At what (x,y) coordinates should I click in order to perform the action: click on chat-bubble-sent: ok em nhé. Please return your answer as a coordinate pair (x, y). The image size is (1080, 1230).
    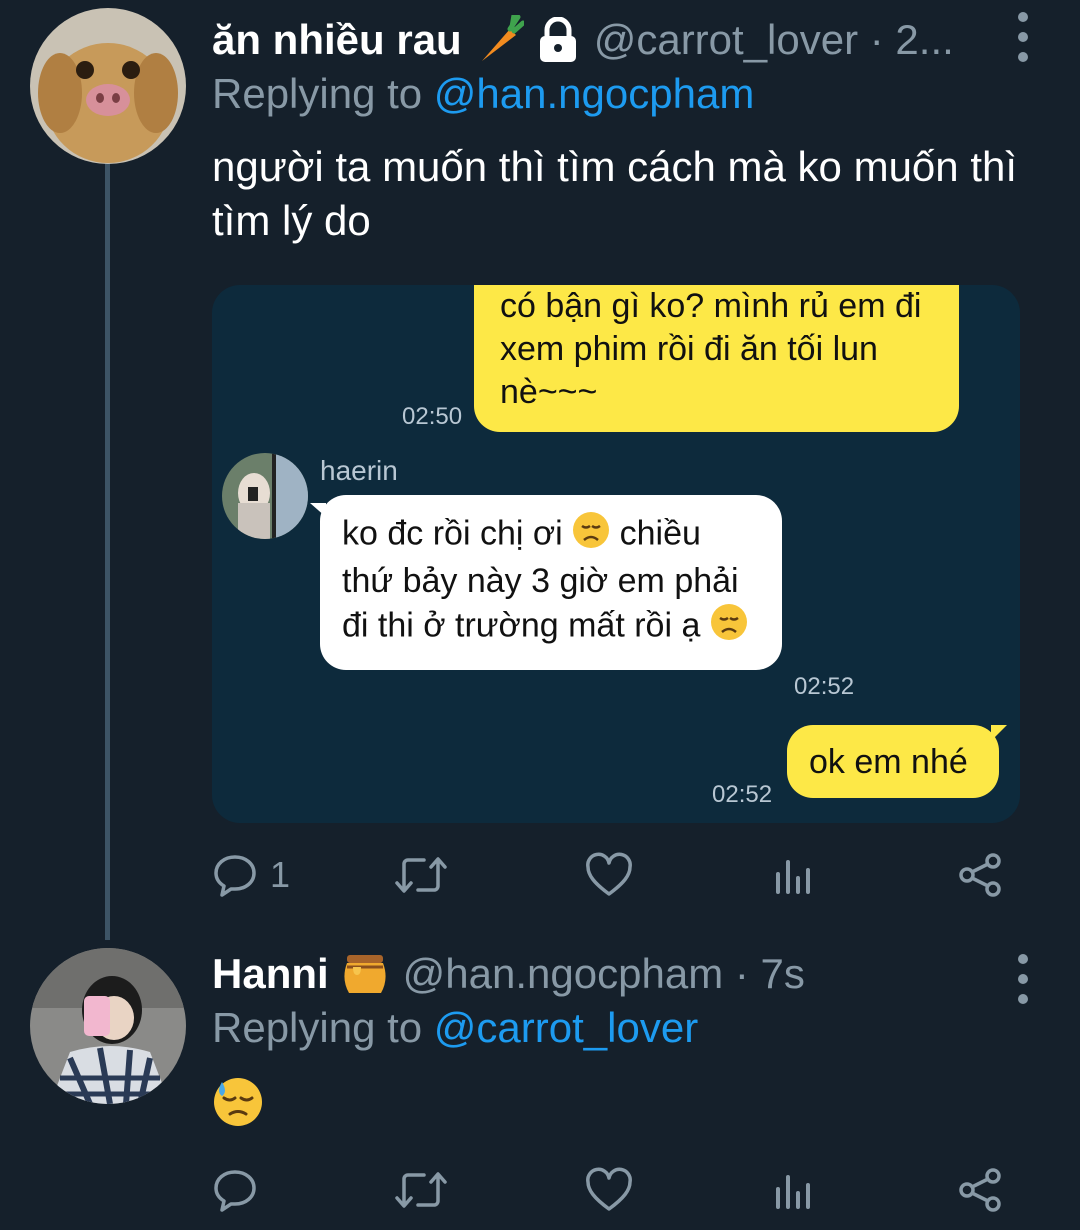
    Looking at the image, I should click on (897, 761).